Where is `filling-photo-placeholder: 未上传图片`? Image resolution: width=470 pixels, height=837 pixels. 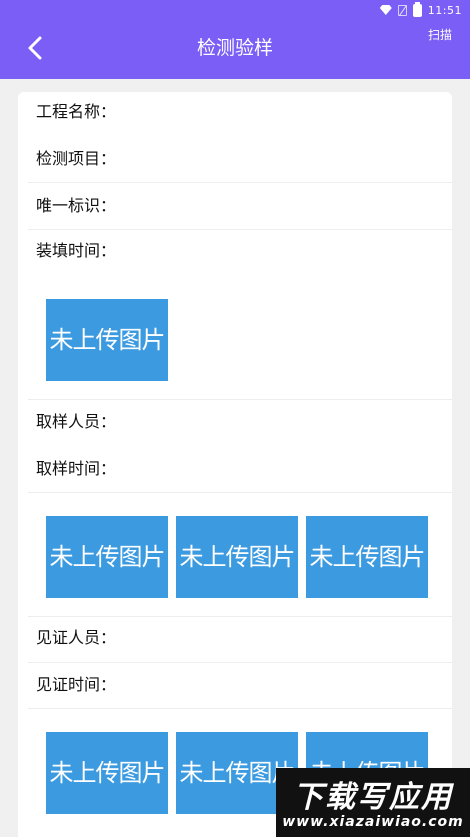
filling-photo-placeholder: 未上传图片 is located at coordinates (107, 340).